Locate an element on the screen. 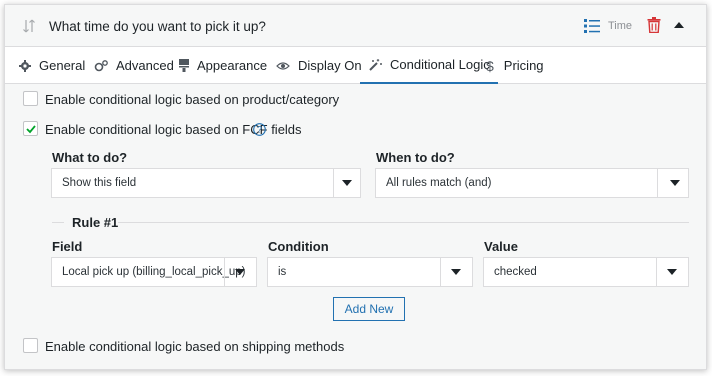 The image size is (712, 376). brush-icon is located at coordinates (184, 65).